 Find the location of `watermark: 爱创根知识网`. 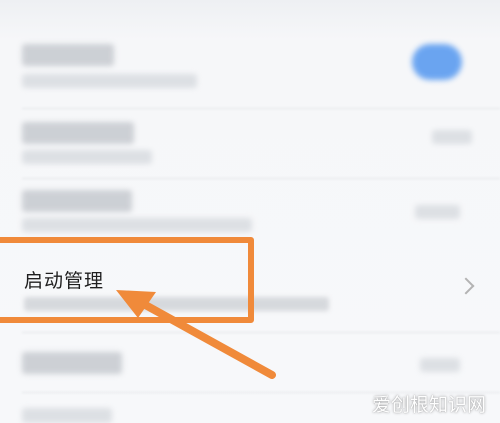

watermark: 爱创根知识网 is located at coordinates (428, 405).